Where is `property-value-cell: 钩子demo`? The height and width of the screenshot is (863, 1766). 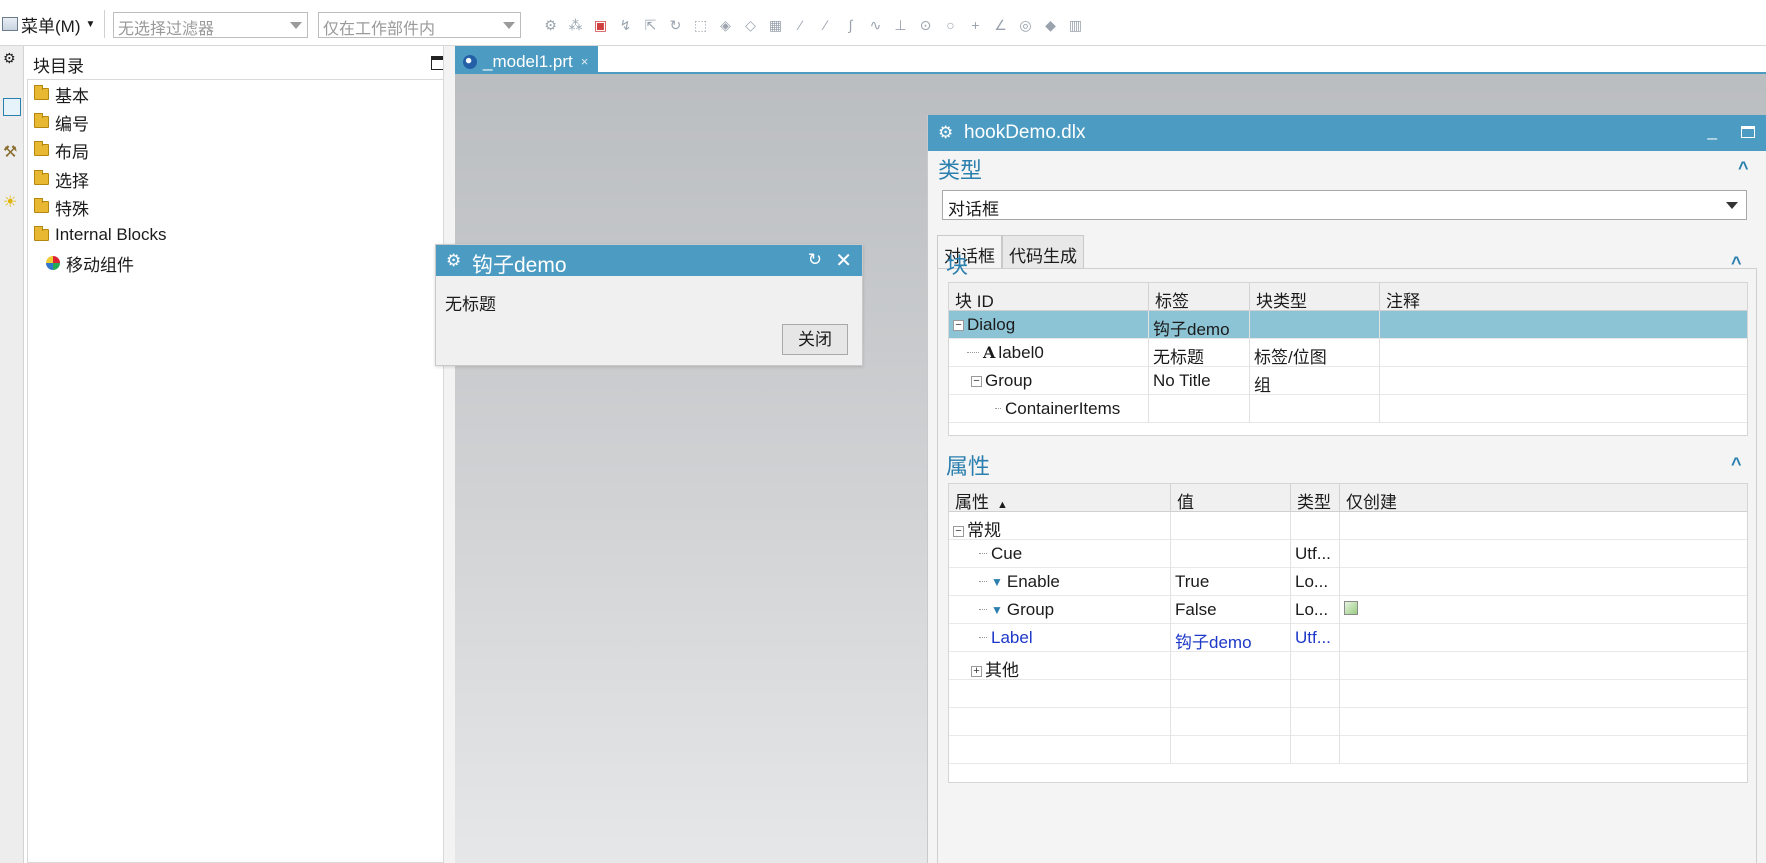 property-value-cell: 钩子demo is located at coordinates (1231, 638).